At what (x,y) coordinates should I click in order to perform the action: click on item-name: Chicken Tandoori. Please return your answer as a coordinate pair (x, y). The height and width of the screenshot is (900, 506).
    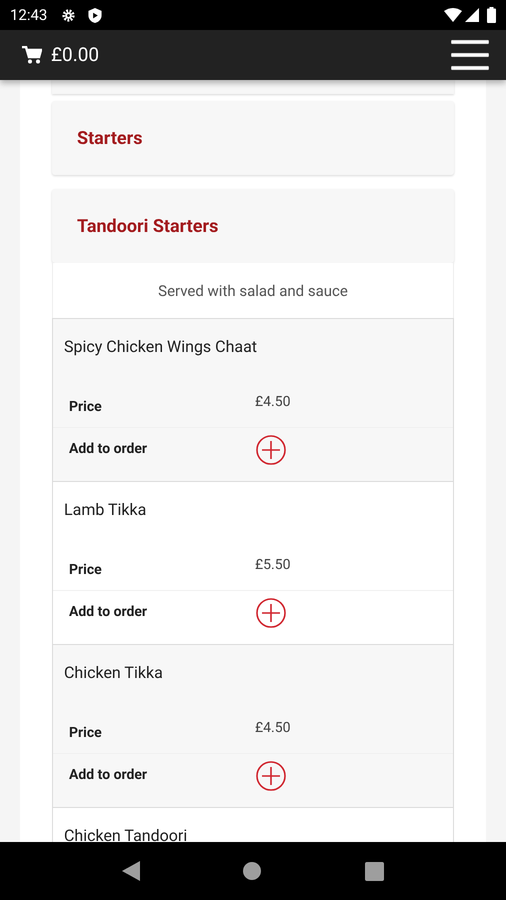
    Looking at the image, I should click on (126, 834).